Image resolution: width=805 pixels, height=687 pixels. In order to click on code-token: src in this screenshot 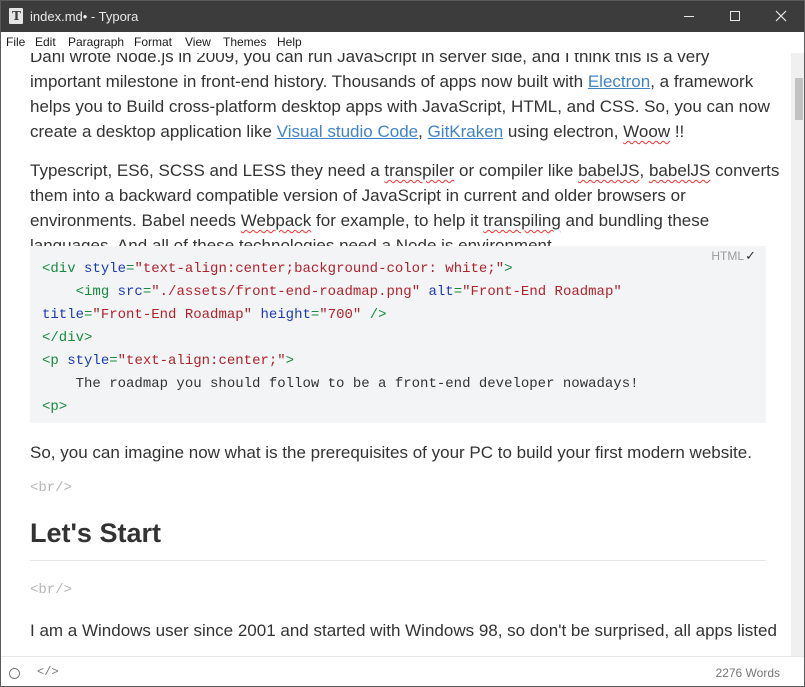, I will do `click(130, 292)`.